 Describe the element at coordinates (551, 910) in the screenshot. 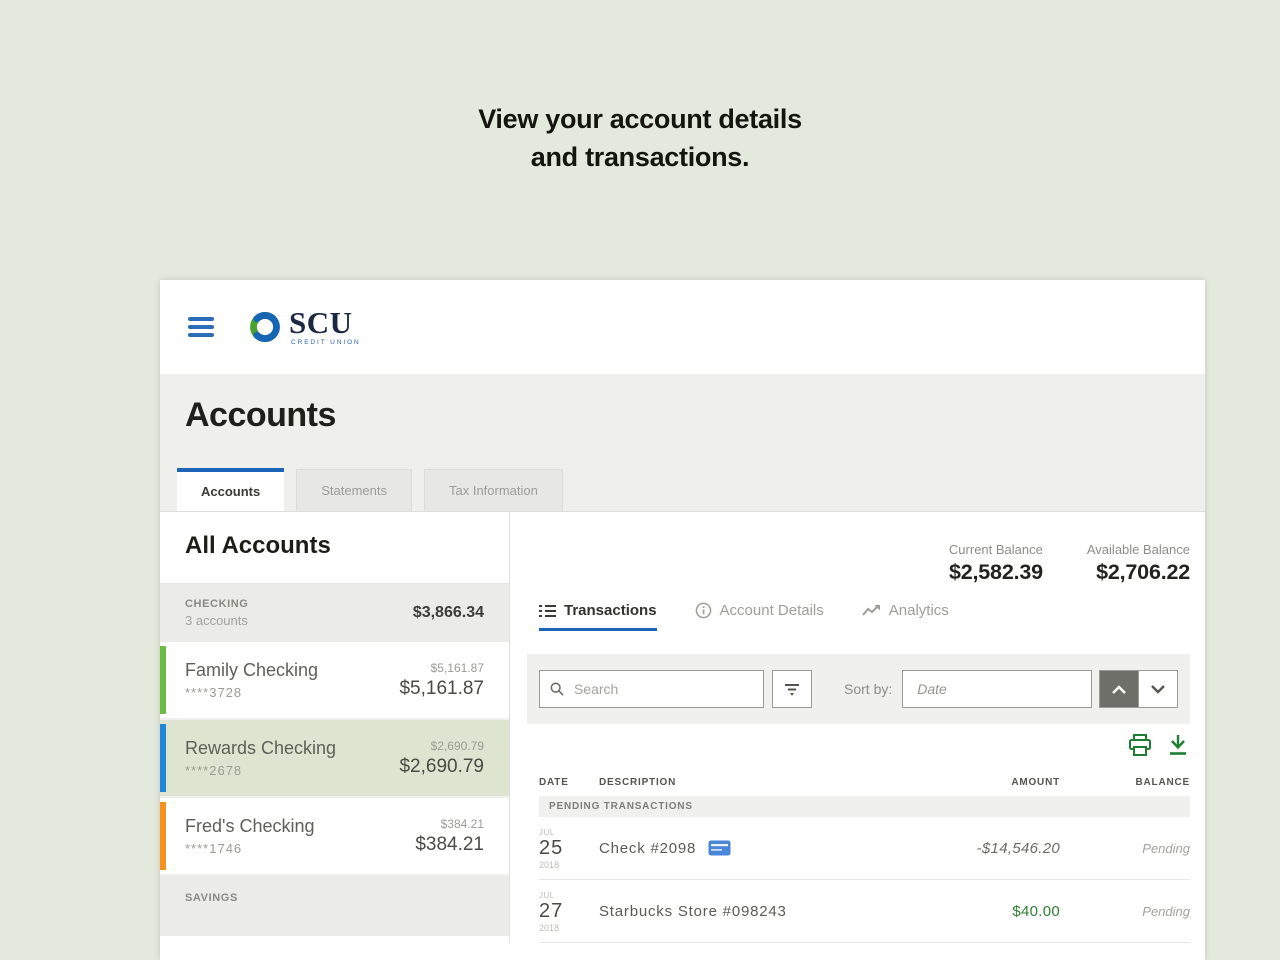

I see `transaction-day: 27` at that location.